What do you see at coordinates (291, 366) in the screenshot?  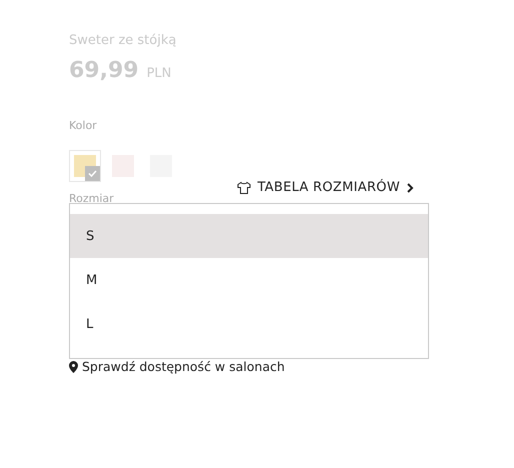 I see `store-availability-link: Sprawdź dostępność w salonach` at bounding box center [291, 366].